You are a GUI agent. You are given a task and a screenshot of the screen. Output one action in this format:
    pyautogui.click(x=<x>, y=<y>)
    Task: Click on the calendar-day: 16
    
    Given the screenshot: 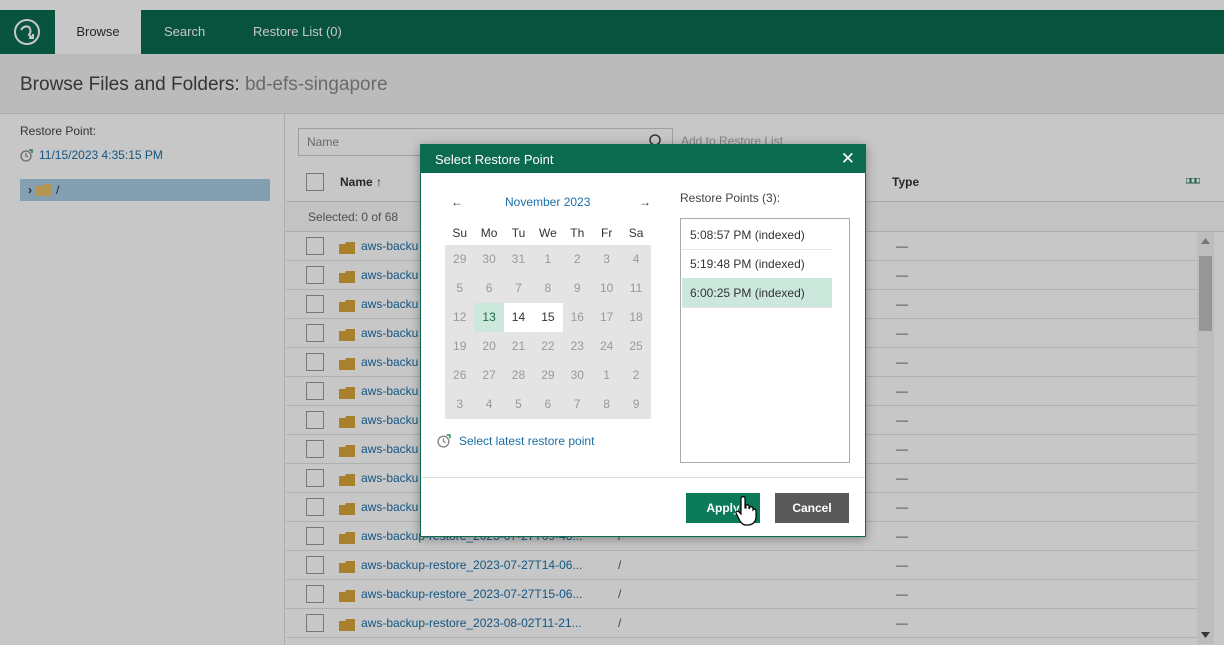 What is the action you would take?
    pyautogui.click(x=577, y=317)
    